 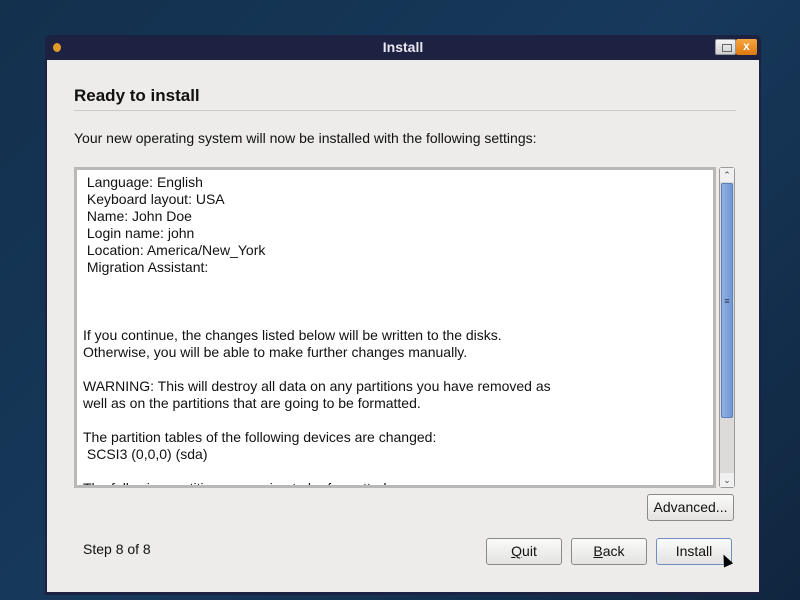 What do you see at coordinates (727, 175) in the screenshot?
I see `scroll-up-arrow-icon: ⌃` at bounding box center [727, 175].